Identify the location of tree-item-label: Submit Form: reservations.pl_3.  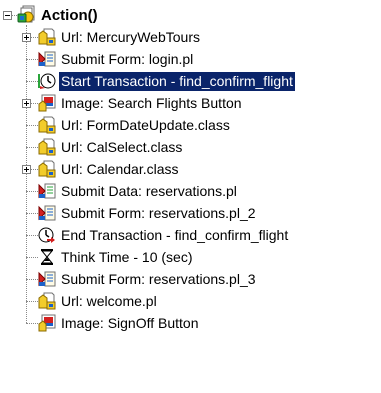
(158, 279).